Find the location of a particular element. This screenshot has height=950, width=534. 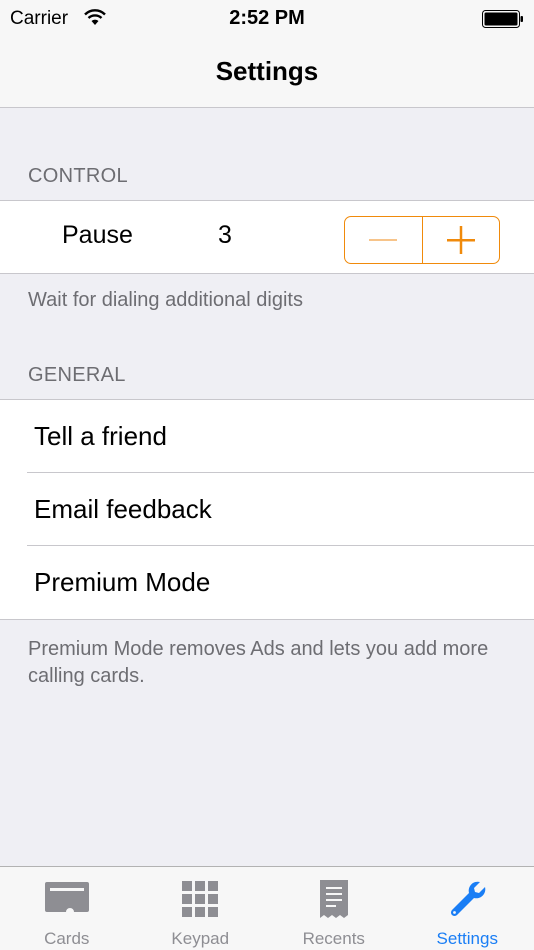

tab-cards: Cards is located at coordinates (67, 908).